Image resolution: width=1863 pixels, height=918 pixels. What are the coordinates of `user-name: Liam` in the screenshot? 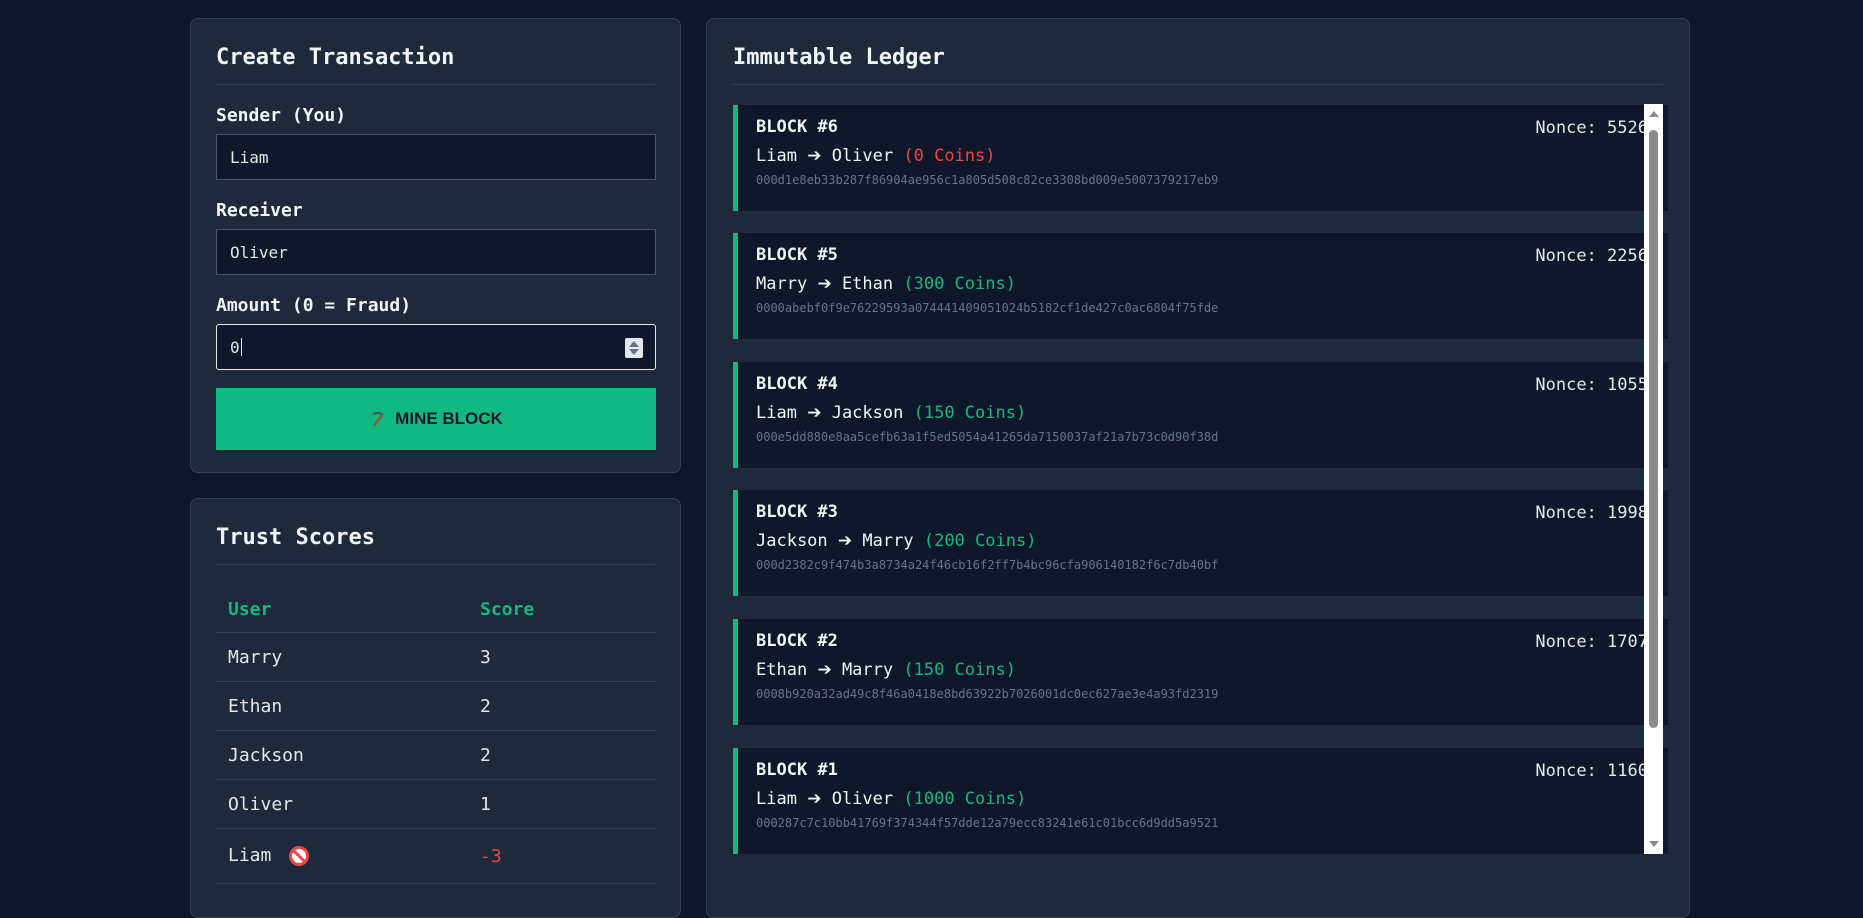 It's located at (250, 855).